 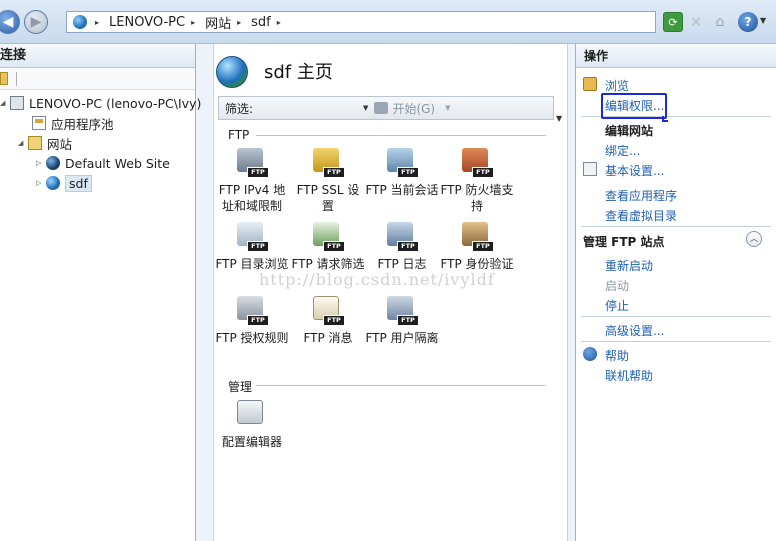 I want to click on feature-ftp-ssl-settings: FTP FTP SSL 设置, so click(x=328, y=181).